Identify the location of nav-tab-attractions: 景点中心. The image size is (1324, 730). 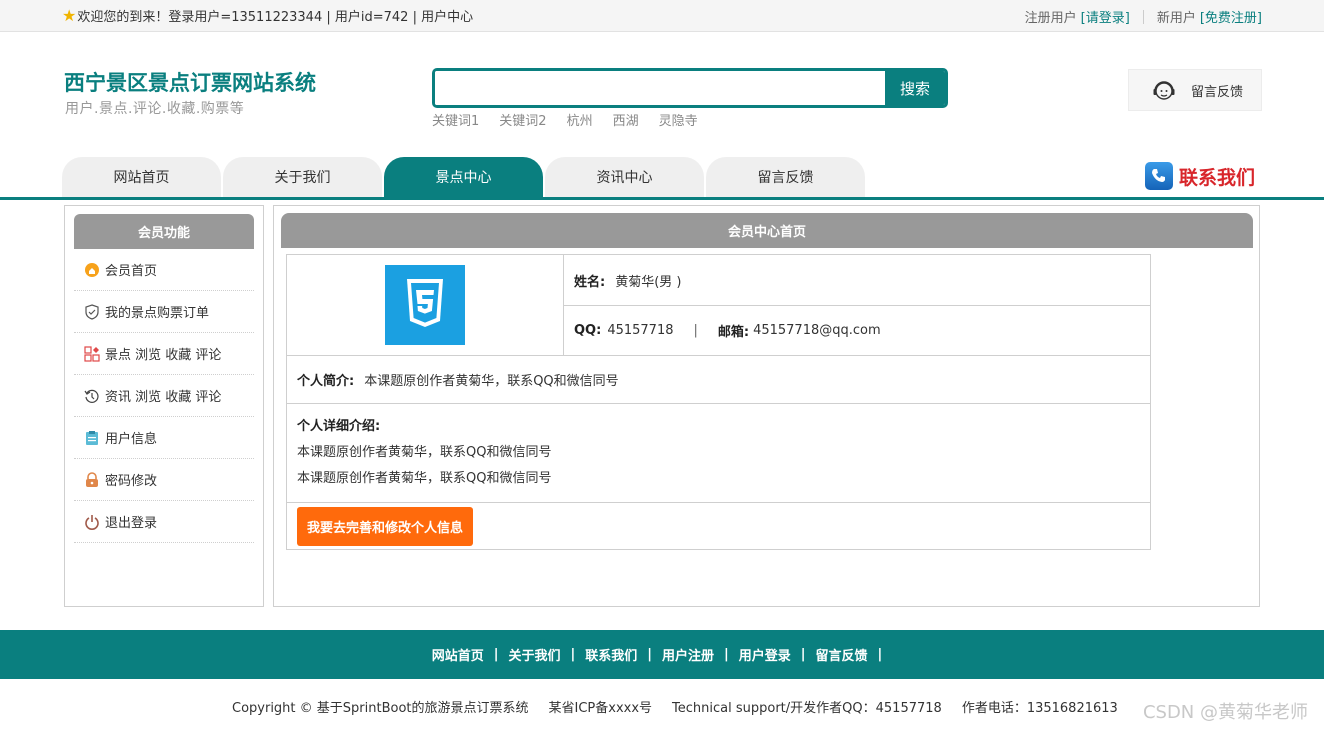
(463, 177).